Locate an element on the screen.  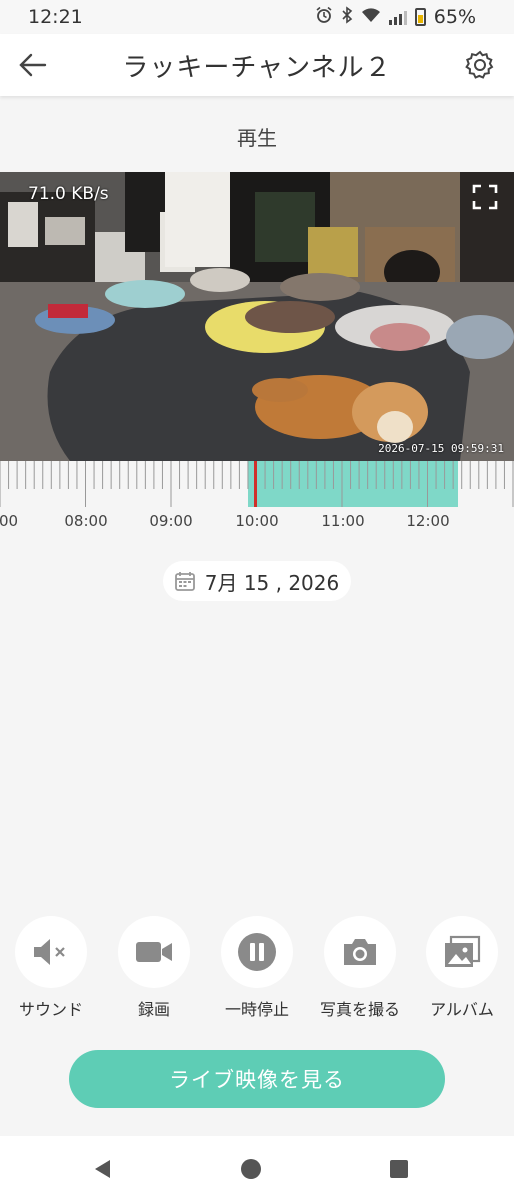
nav-home-button is located at coordinates (251, 1169).